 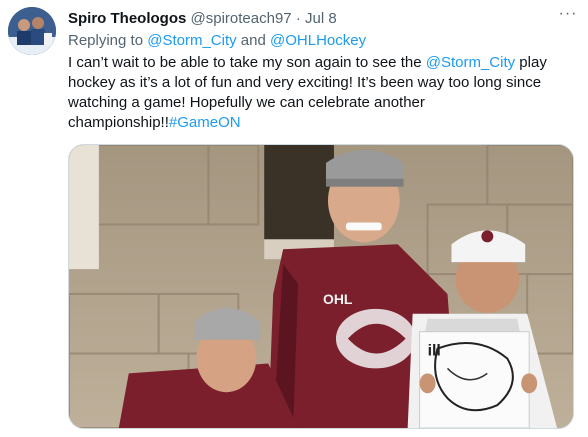 What do you see at coordinates (127, 18) in the screenshot?
I see `author-name: Spiro Theologos` at bounding box center [127, 18].